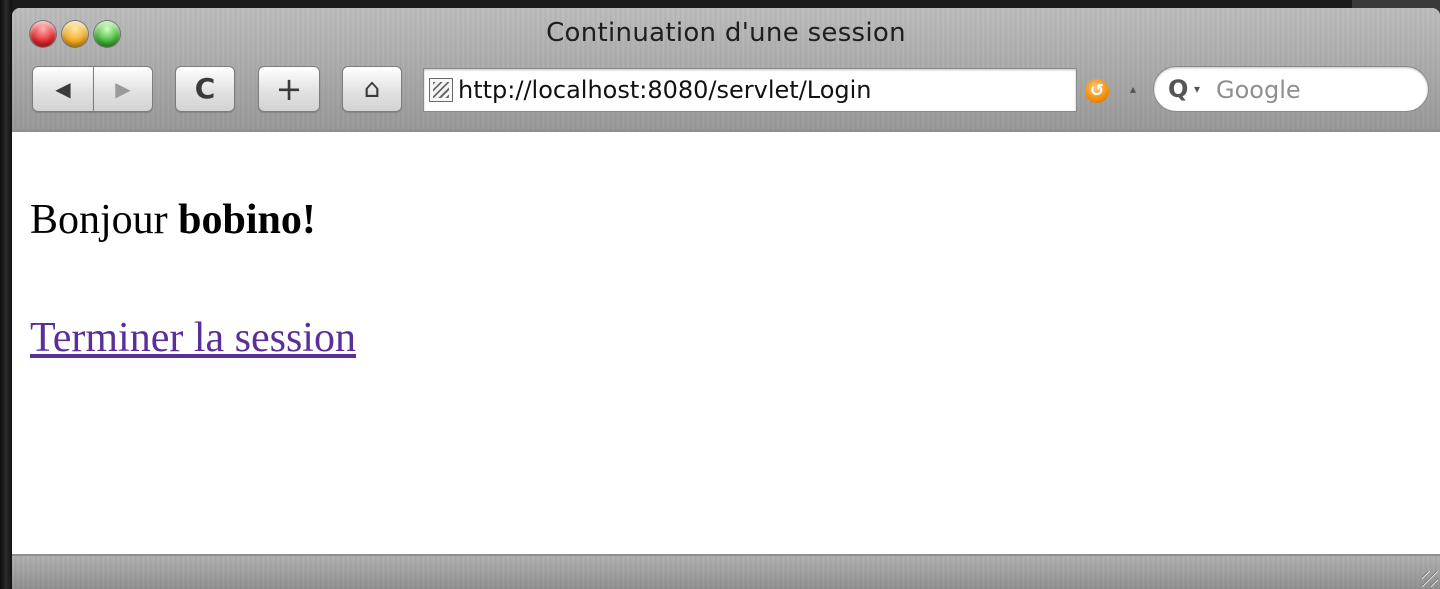  What do you see at coordinates (193, 338) in the screenshot?
I see `end-session-link: Terminer la session` at bounding box center [193, 338].